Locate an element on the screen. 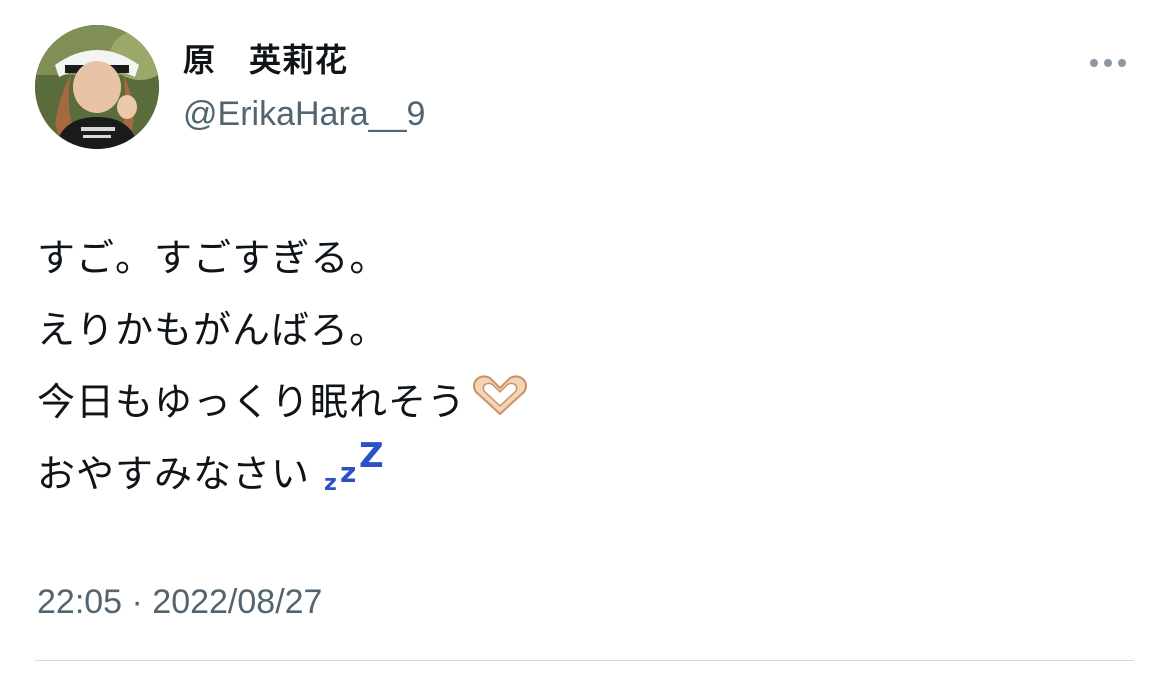  tweet-timestamp: 22:05 · 2022/08/27 is located at coordinates (179, 602).